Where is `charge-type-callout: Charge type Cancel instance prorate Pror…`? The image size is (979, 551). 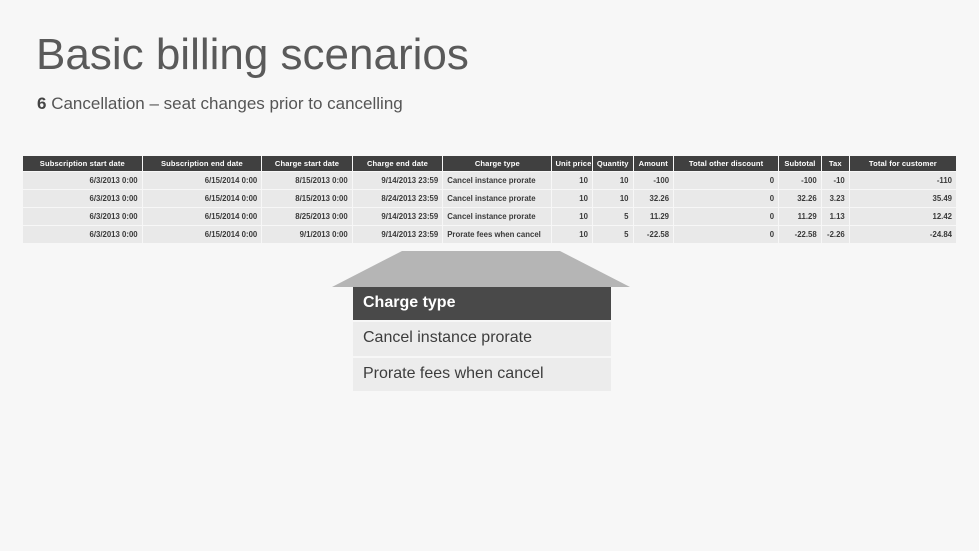 charge-type-callout: Charge type Cancel instance prorate Pror… is located at coordinates (482, 339).